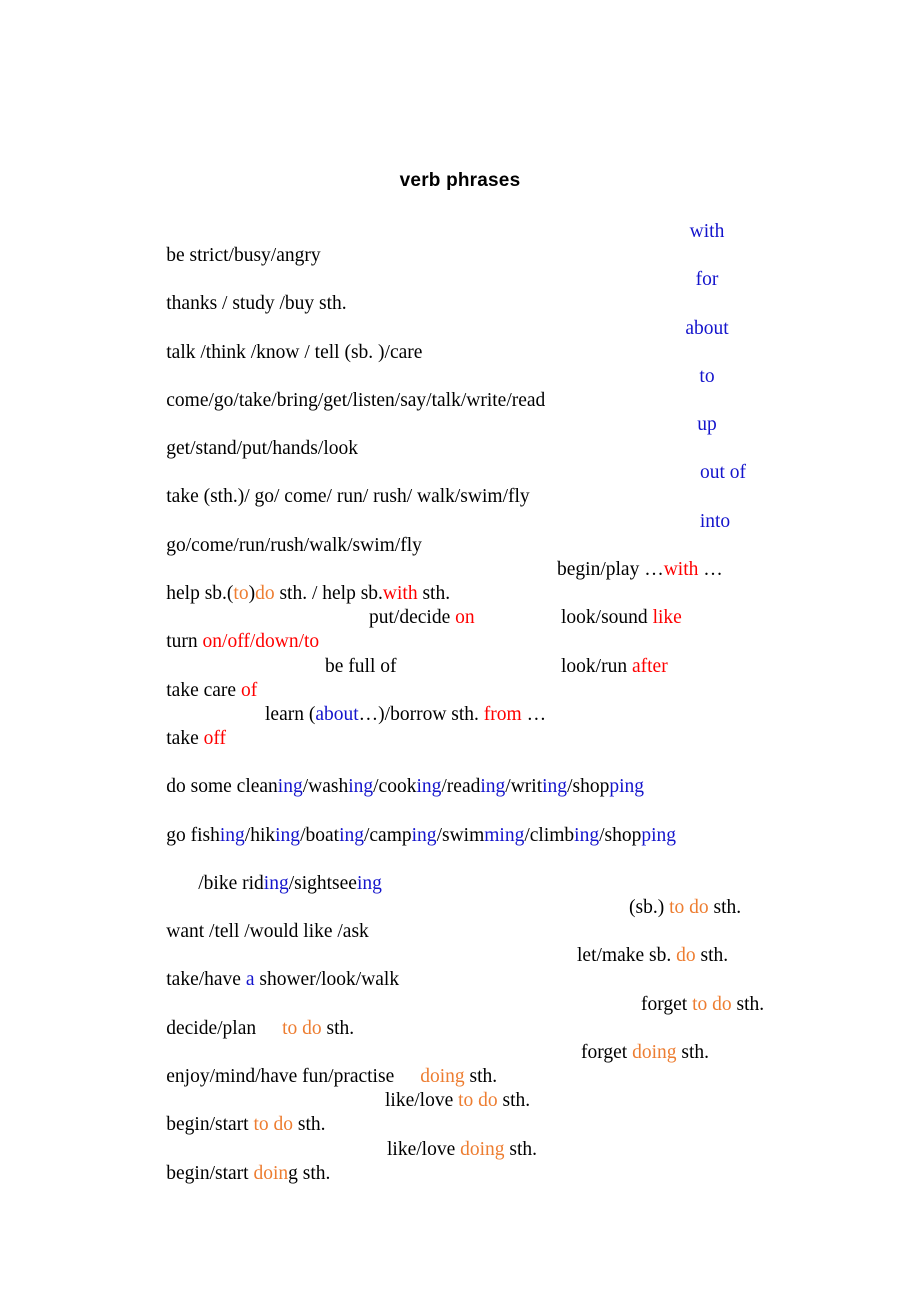 Image resolution: width=920 pixels, height=1302 pixels. I want to click on help-text-2: sth. / help sb., so click(328, 594).